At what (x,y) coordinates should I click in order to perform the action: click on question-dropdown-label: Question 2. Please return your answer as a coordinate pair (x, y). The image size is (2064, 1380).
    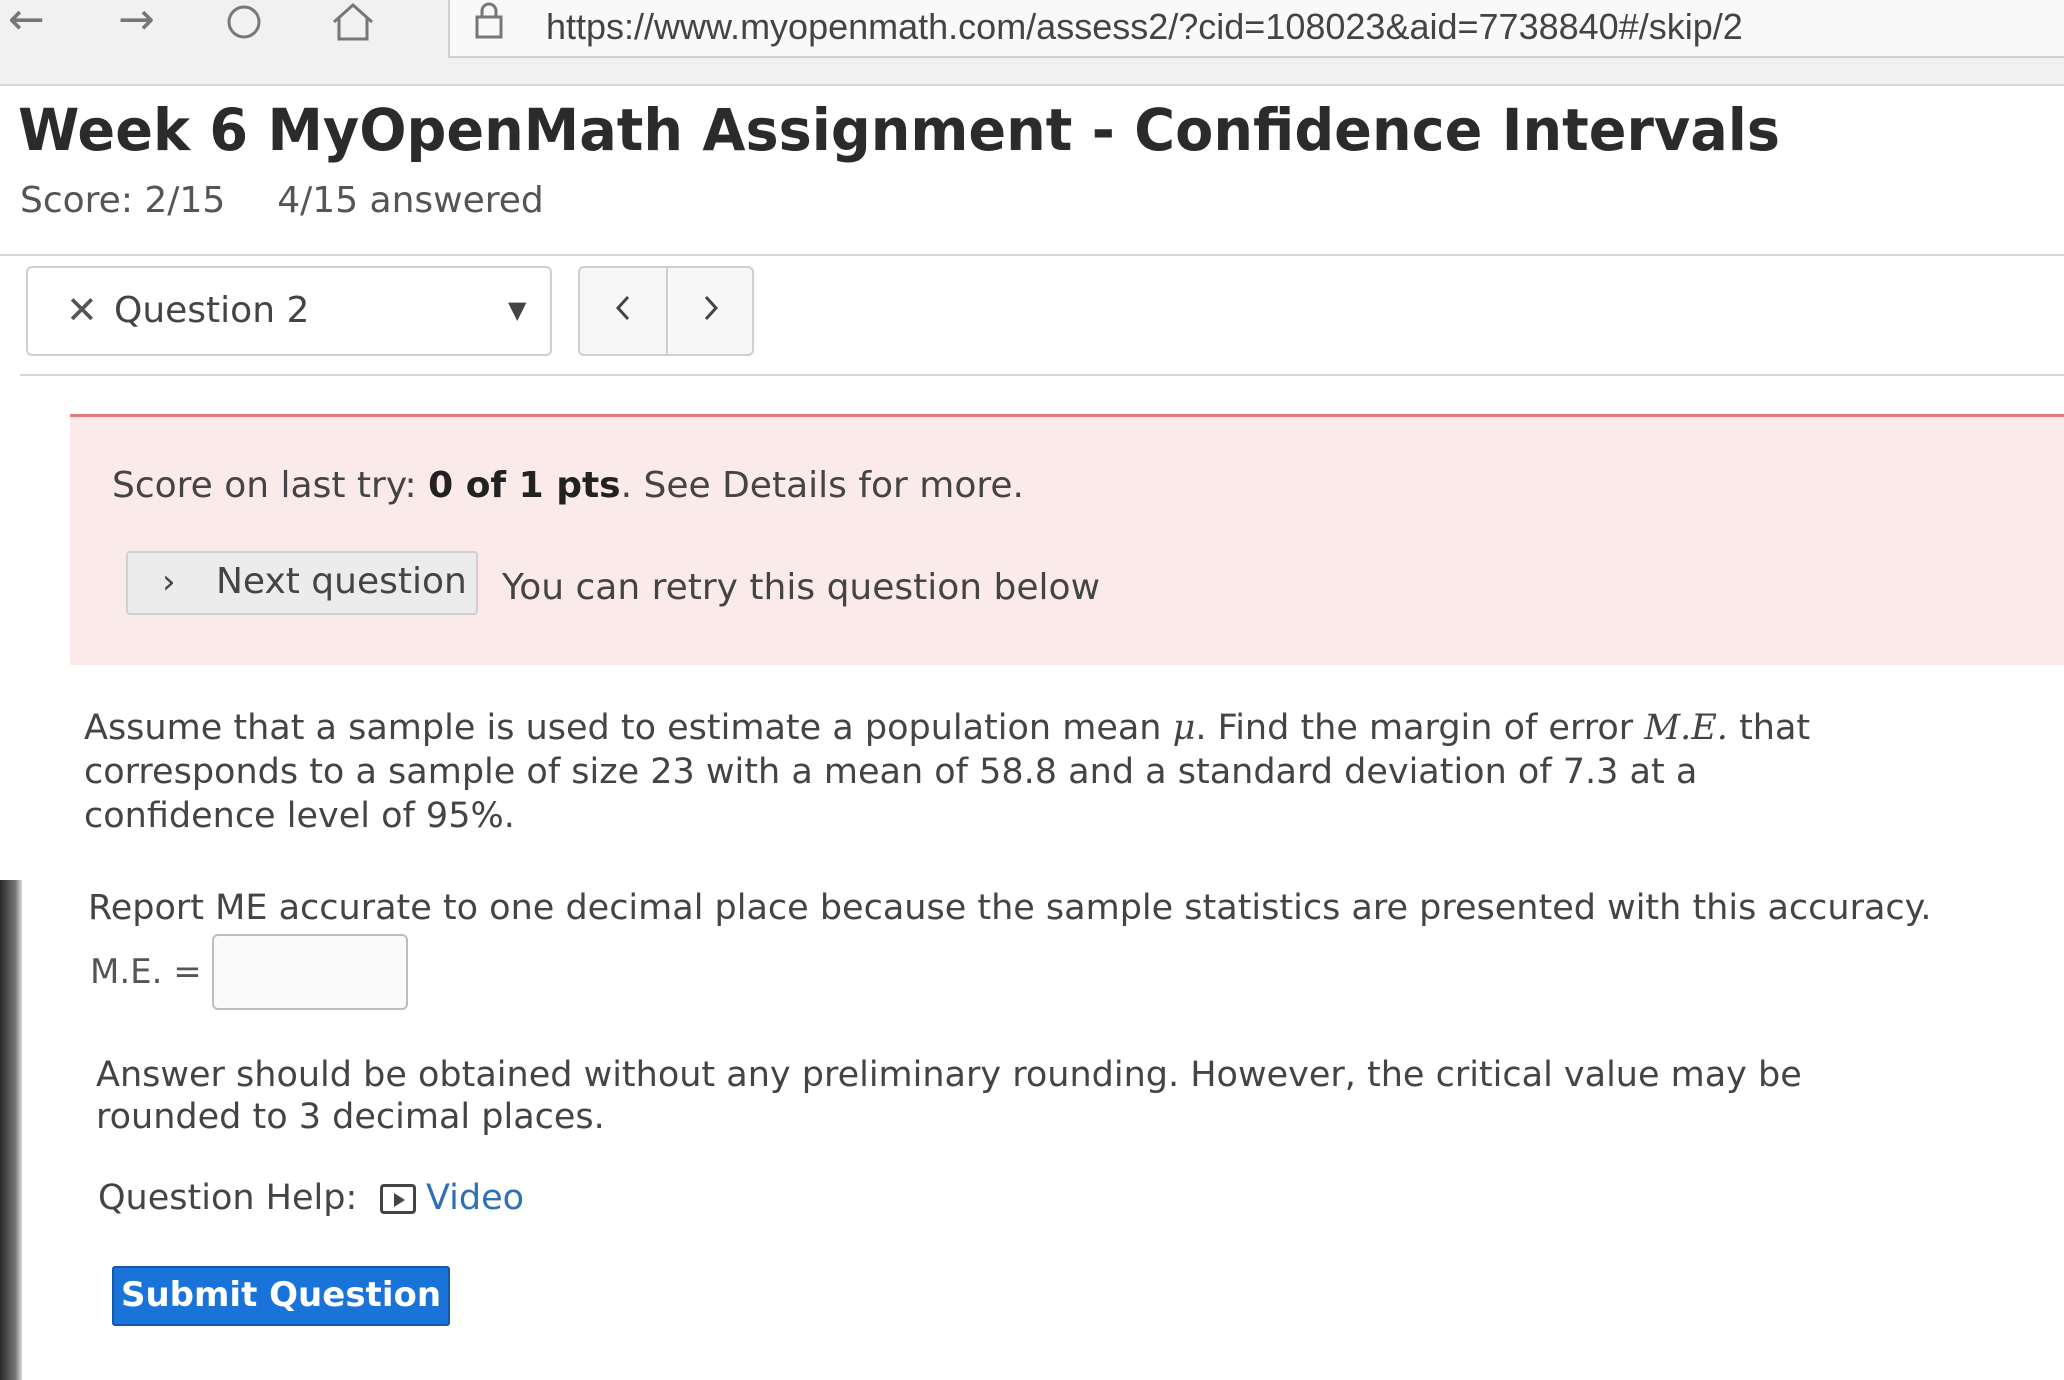
    Looking at the image, I should click on (212, 310).